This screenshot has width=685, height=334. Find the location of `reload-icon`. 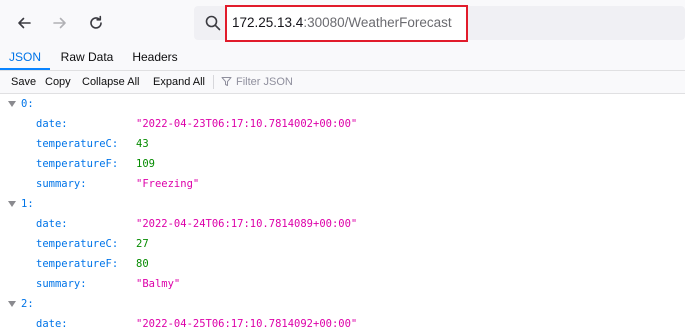

reload-icon is located at coordinates (96, 22).